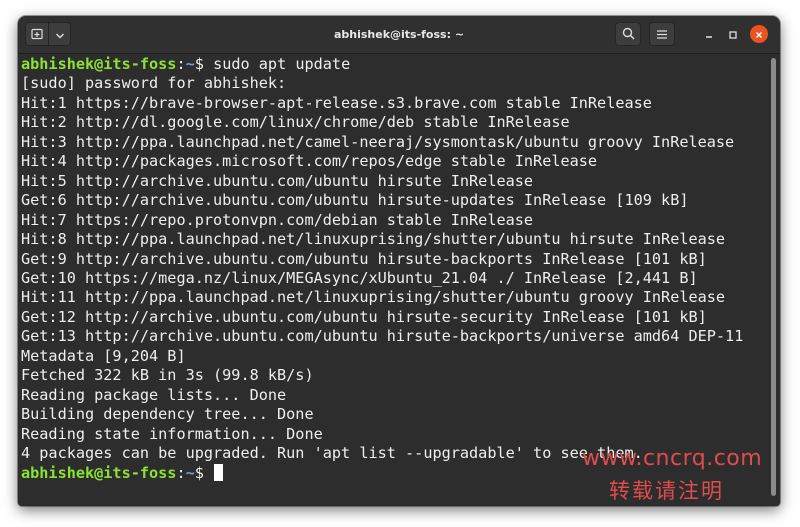 This screenshot has width=800, height=527. I want to click on search-button, so click(628, 34).